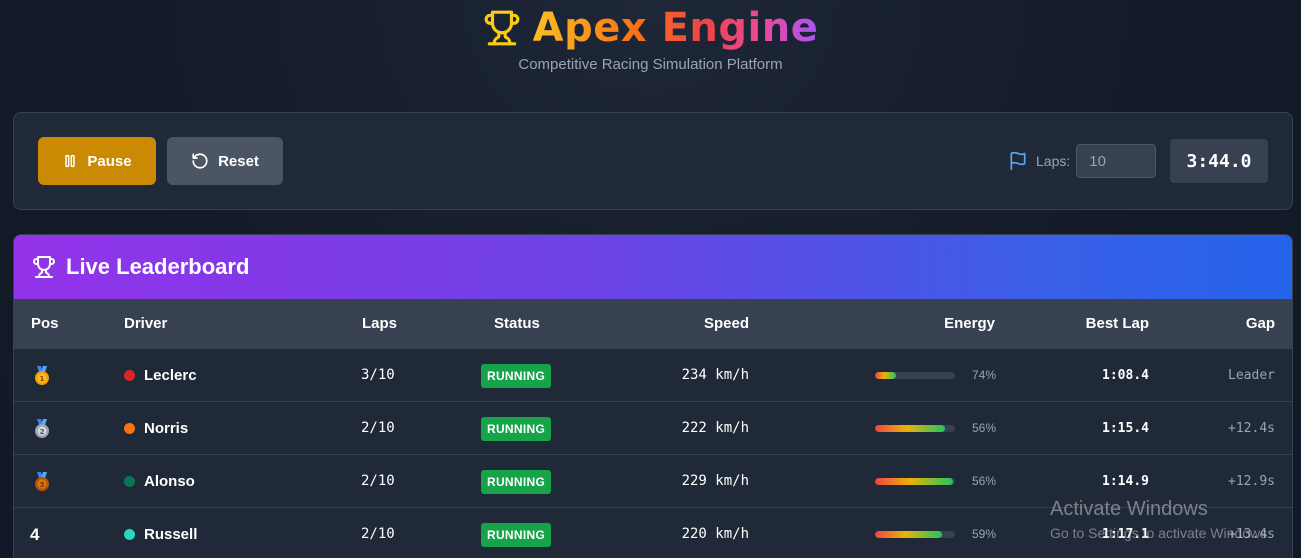 The image size is (1301, 558). Describe the element at coordinates (969, 323) in the screenshot. I see `col-energy: Energy` at that location.